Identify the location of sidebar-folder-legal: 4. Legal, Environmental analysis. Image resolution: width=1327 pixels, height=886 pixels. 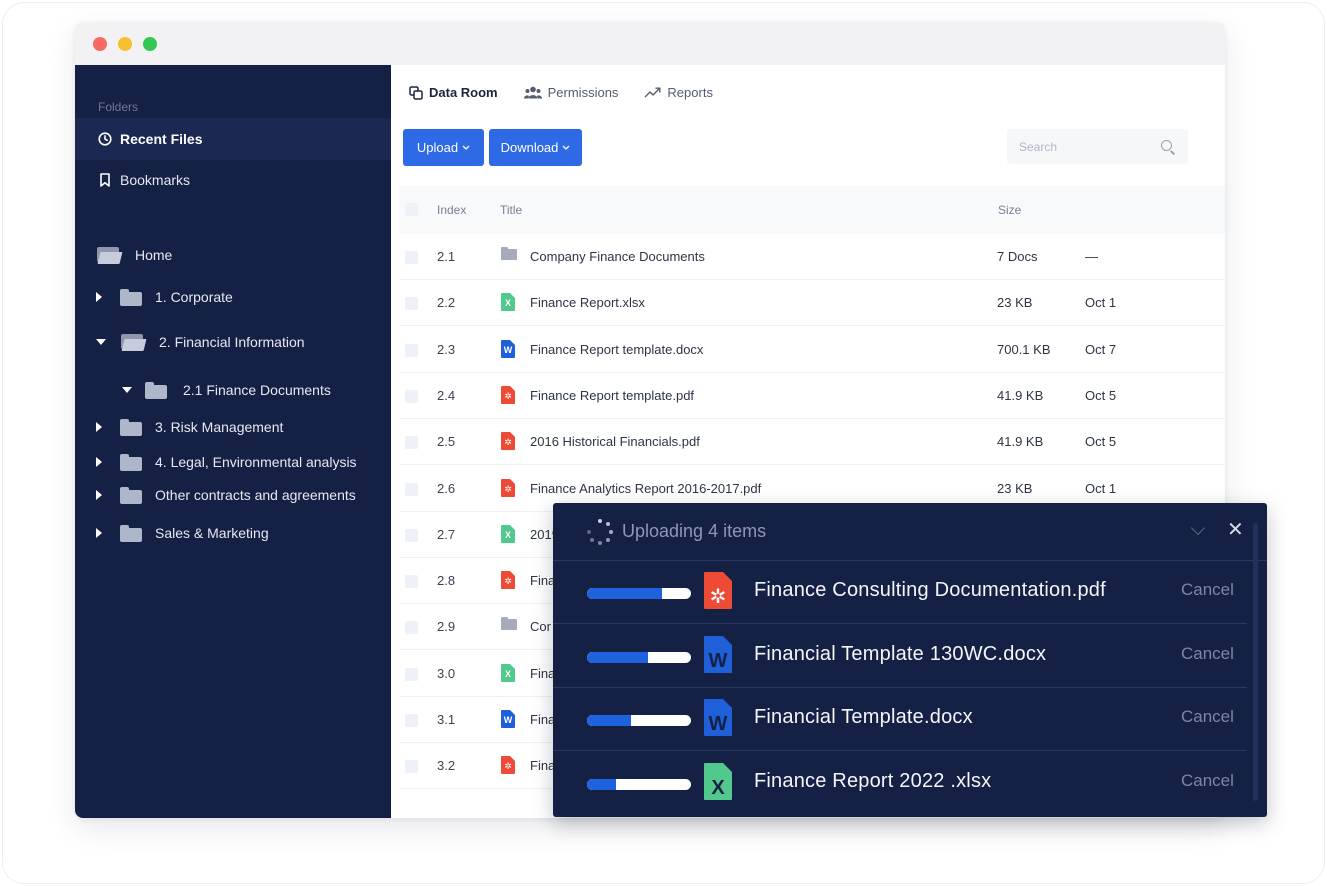
(233, 462).